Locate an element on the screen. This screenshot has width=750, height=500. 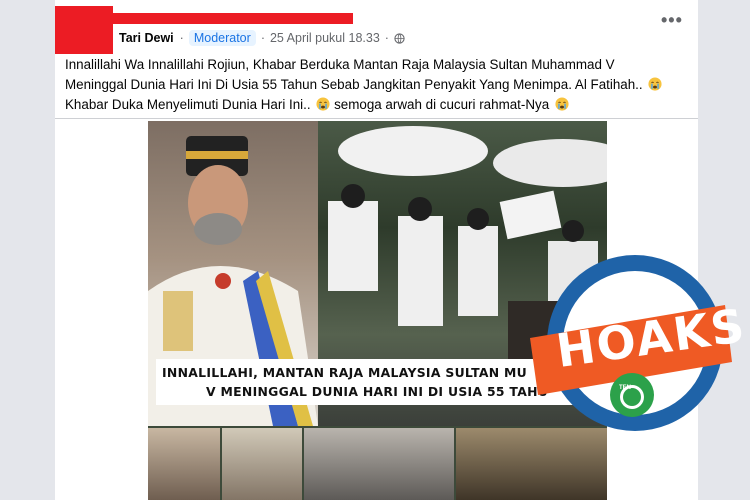
post-text-line: semoga arwah di cucuri rahmat-Nya is located at coordinates (442, 104).